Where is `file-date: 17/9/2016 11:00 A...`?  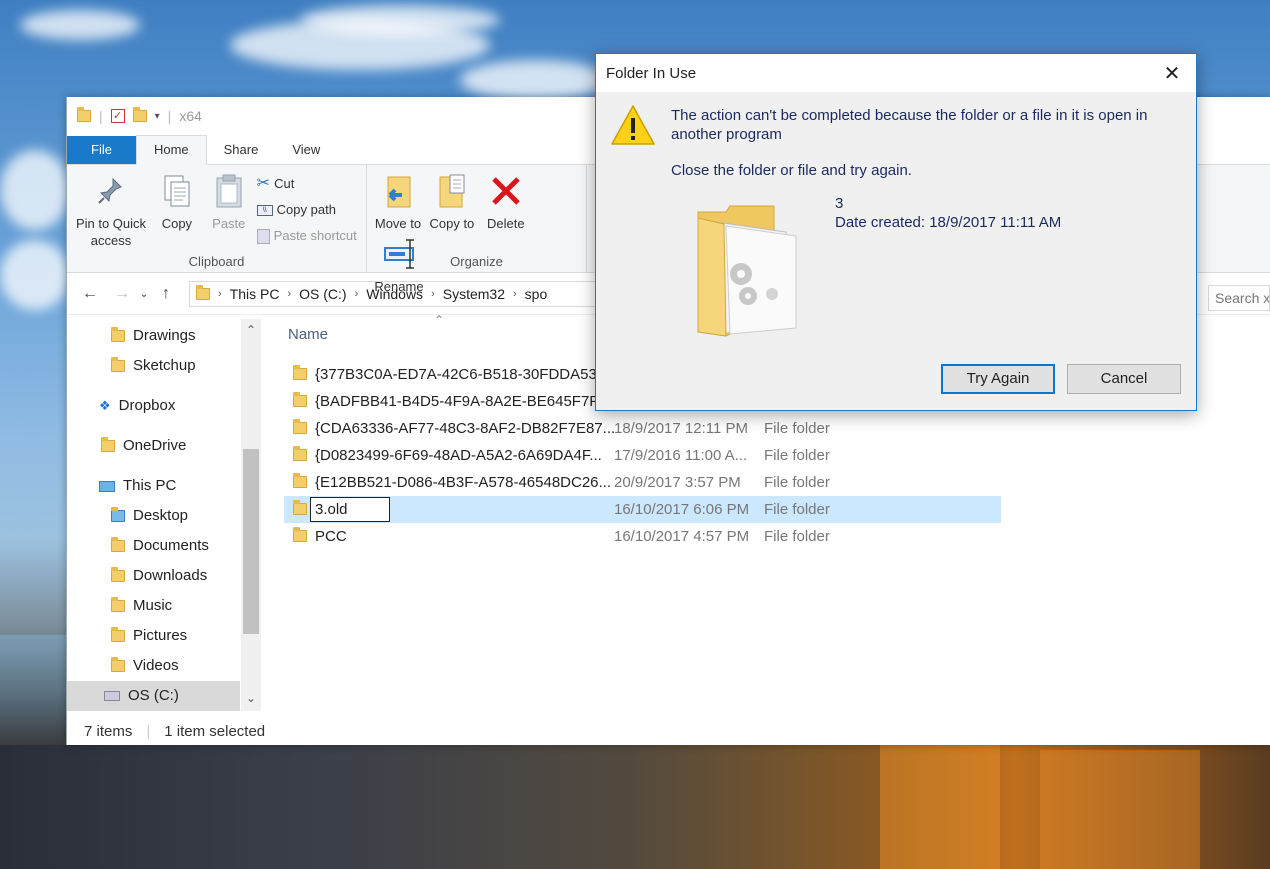
file-date: 17/9/2016 11:00 A... is located at coordinates (681, 455).